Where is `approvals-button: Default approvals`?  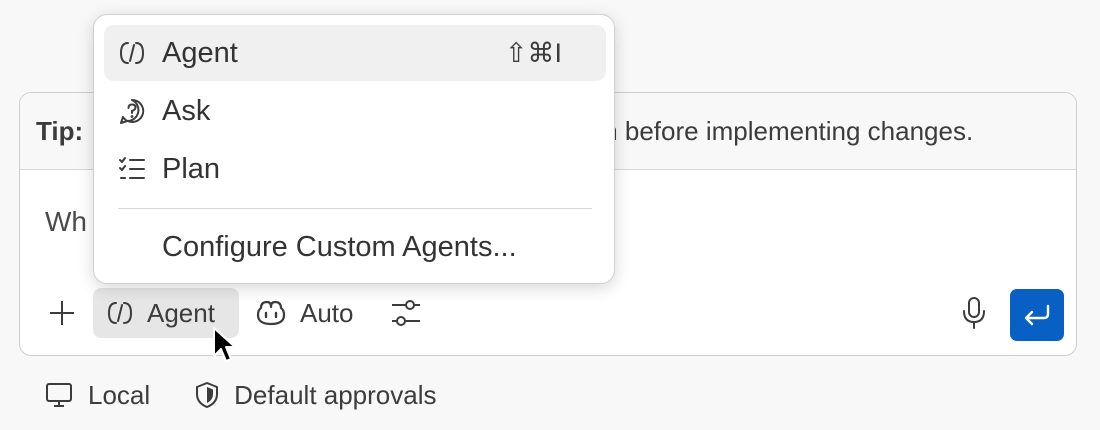 approvals-button: Default approvals is located at coordinates (315, 395).